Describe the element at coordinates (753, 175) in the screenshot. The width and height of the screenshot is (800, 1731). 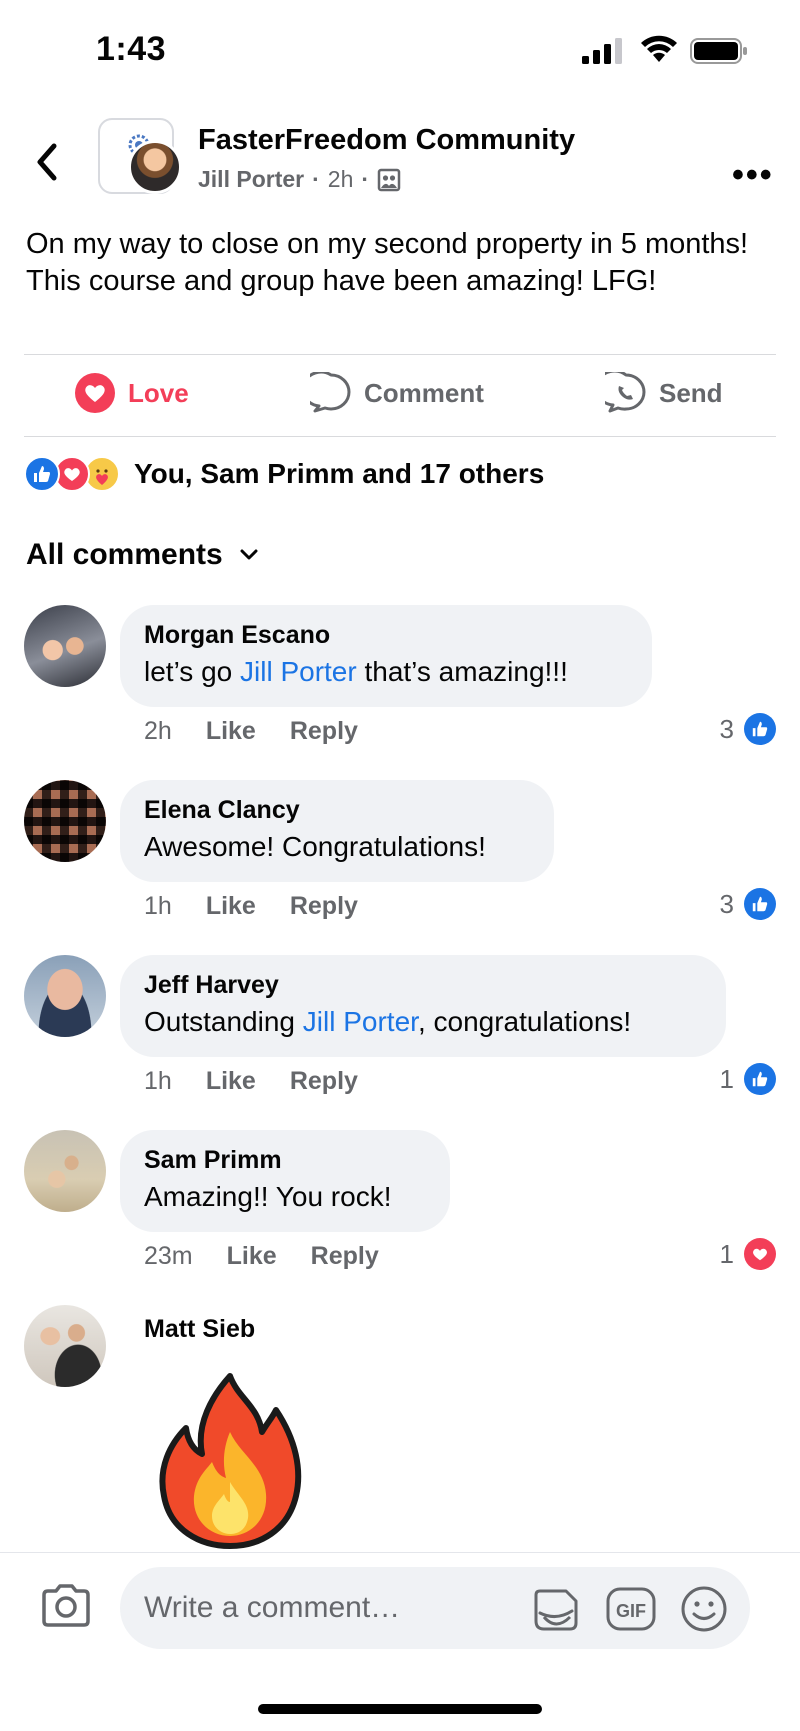
I see `more-options-icon: •••` at that location.